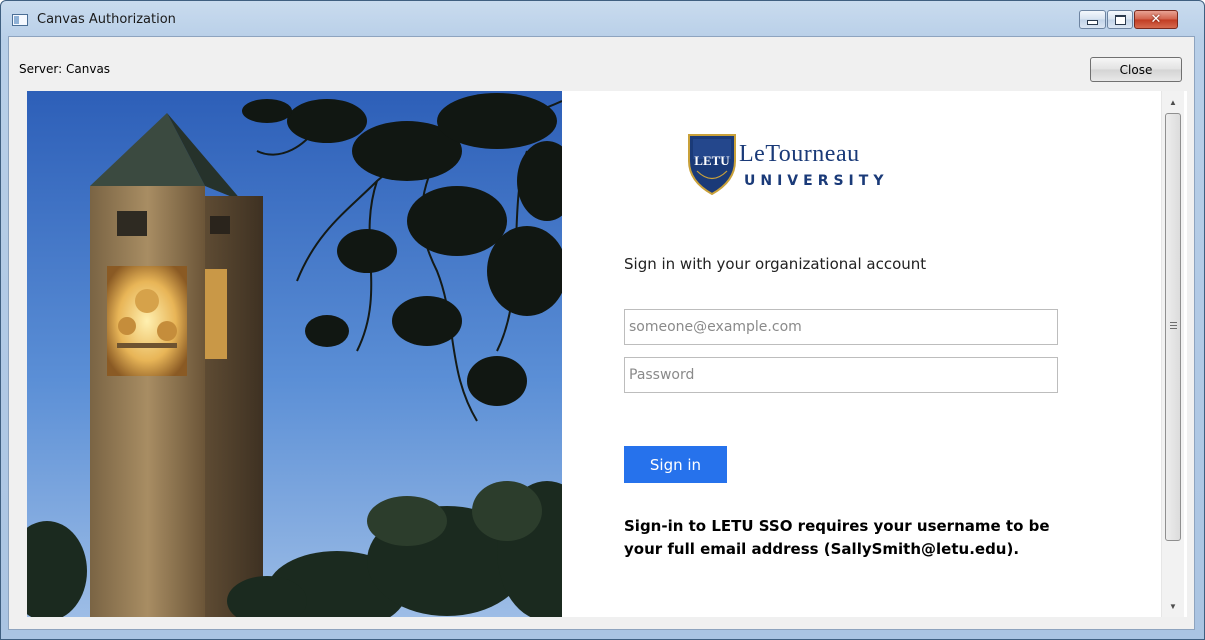  I want to click on close-icon: ✕, so click(1156, 19).